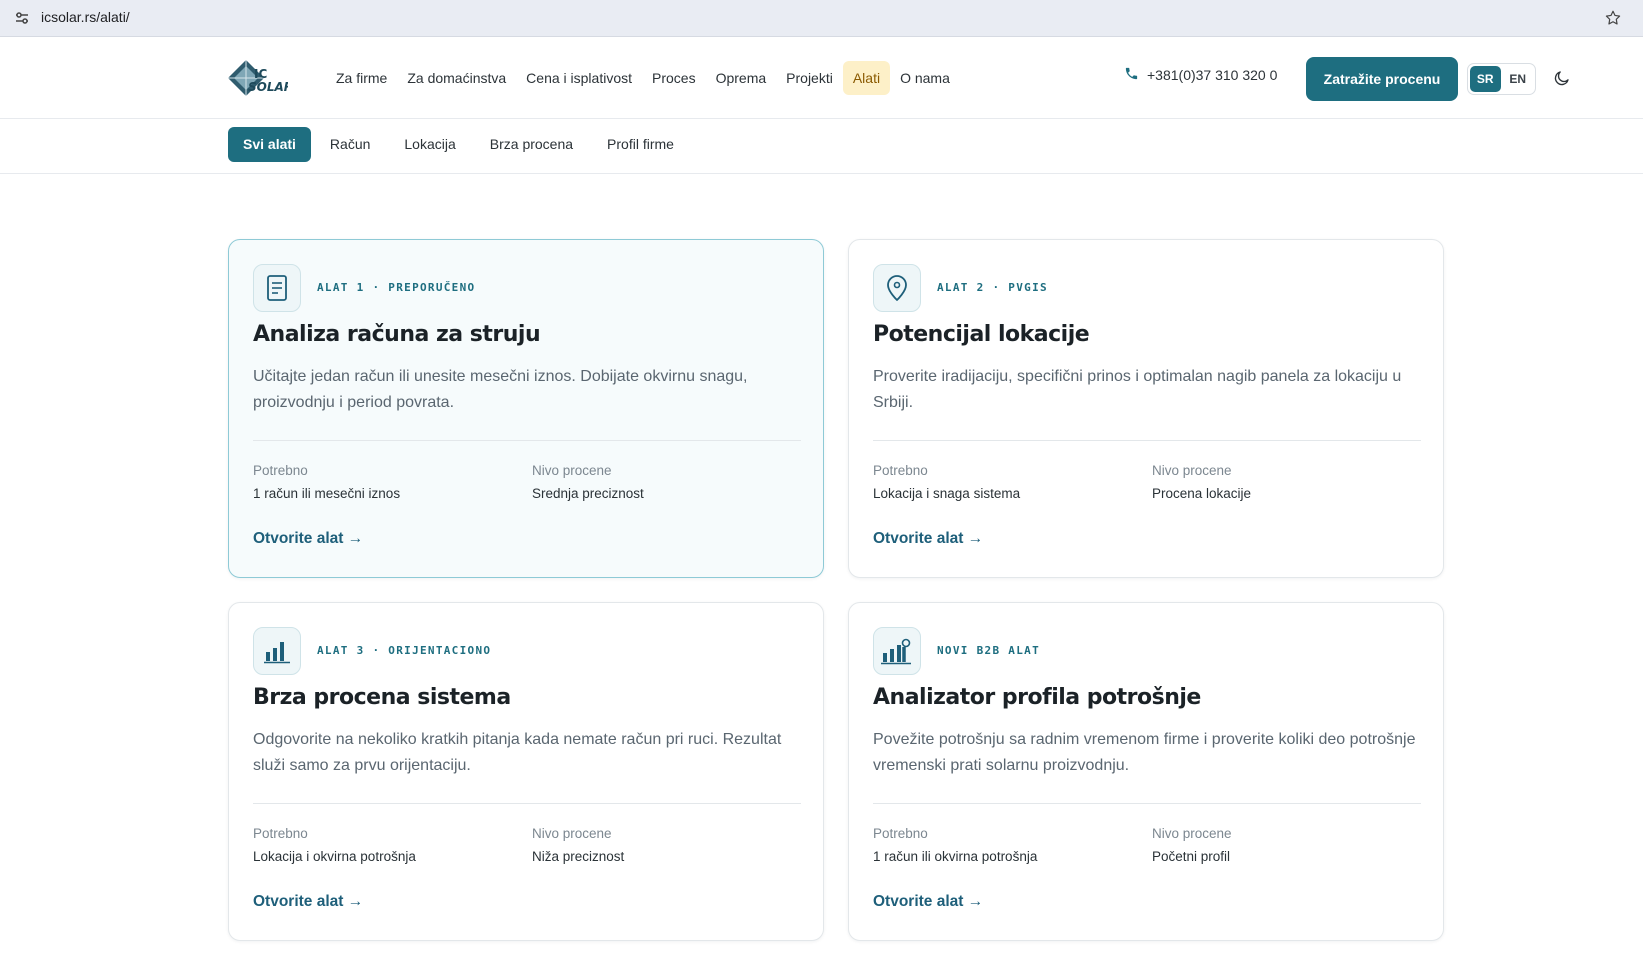 Image resolution: width=1643 pixels, height=979 pixels. I want to click on meta-required-value: 1 račun ili okvirna potrošnja, so click(955, 856).